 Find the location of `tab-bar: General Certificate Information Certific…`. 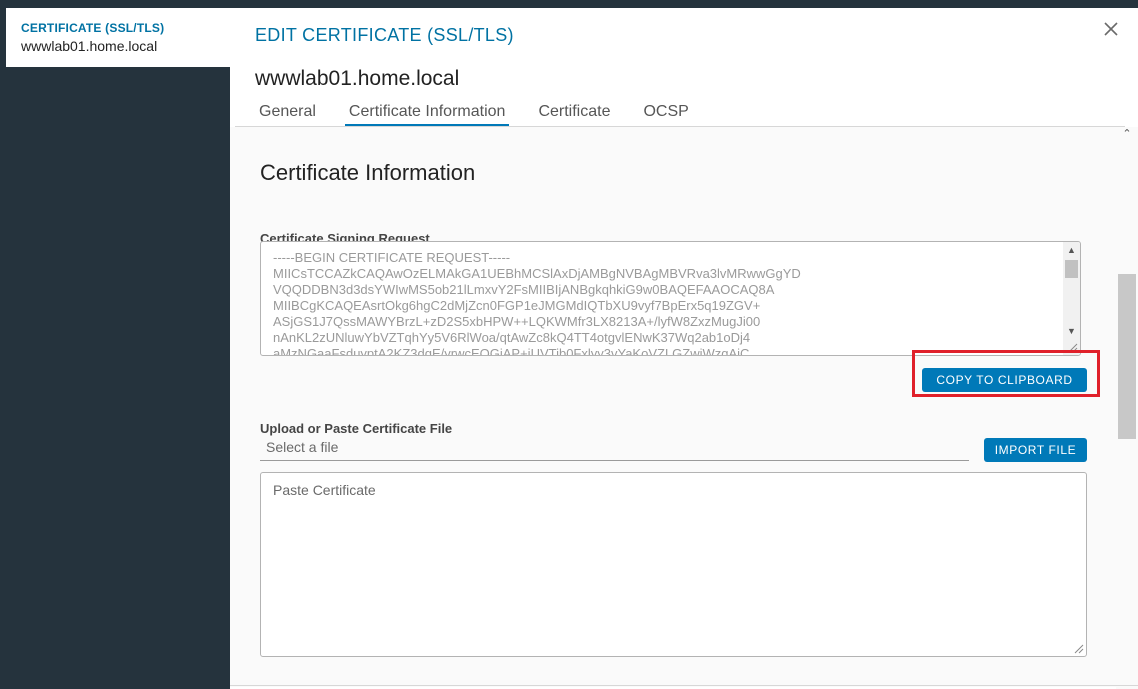

tab-bar: General Certificate Information Certific… is located at coordinates (486, 114).